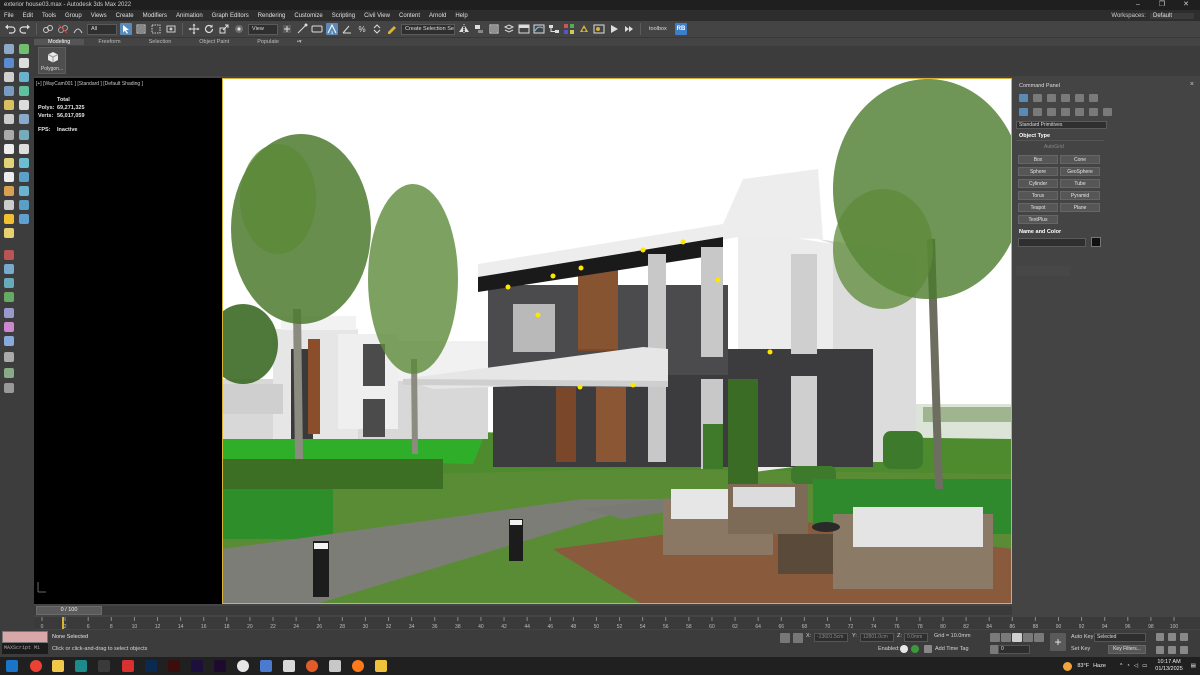 This screenshot has height=675, width=1200. I want to click on photoshop-icon, so click(151, 666).